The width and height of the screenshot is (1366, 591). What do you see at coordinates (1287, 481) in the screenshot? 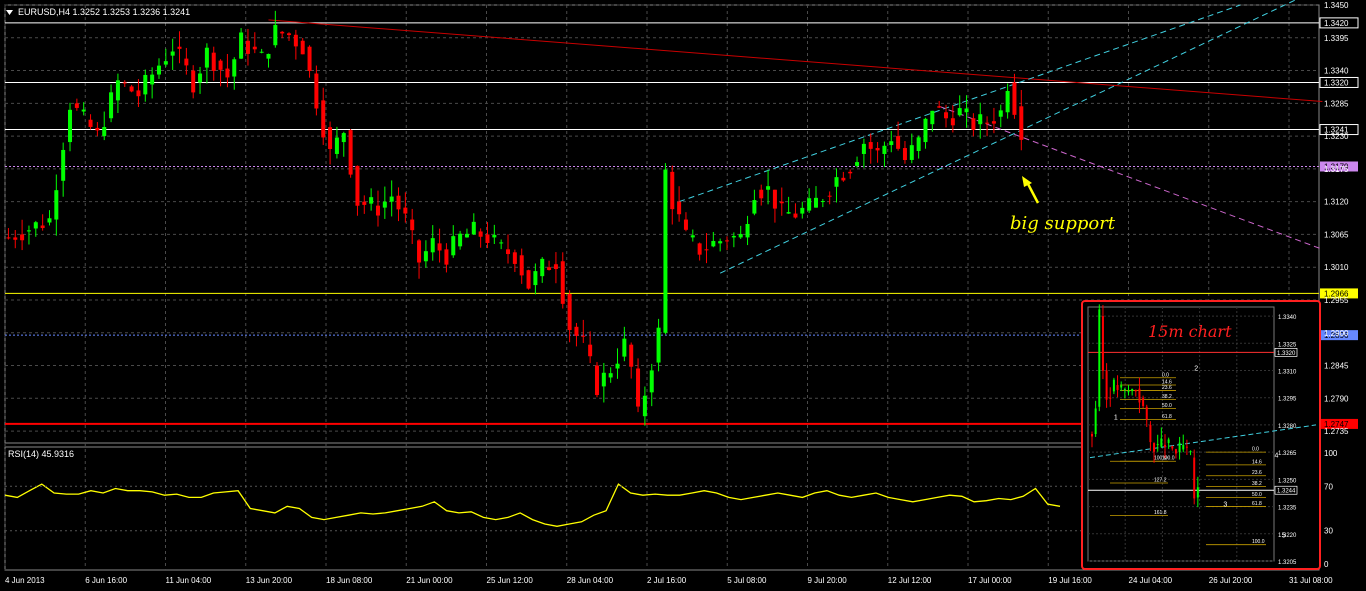
I see `inset-y-tick: 1.3250` at bounding box center [1287, 481].